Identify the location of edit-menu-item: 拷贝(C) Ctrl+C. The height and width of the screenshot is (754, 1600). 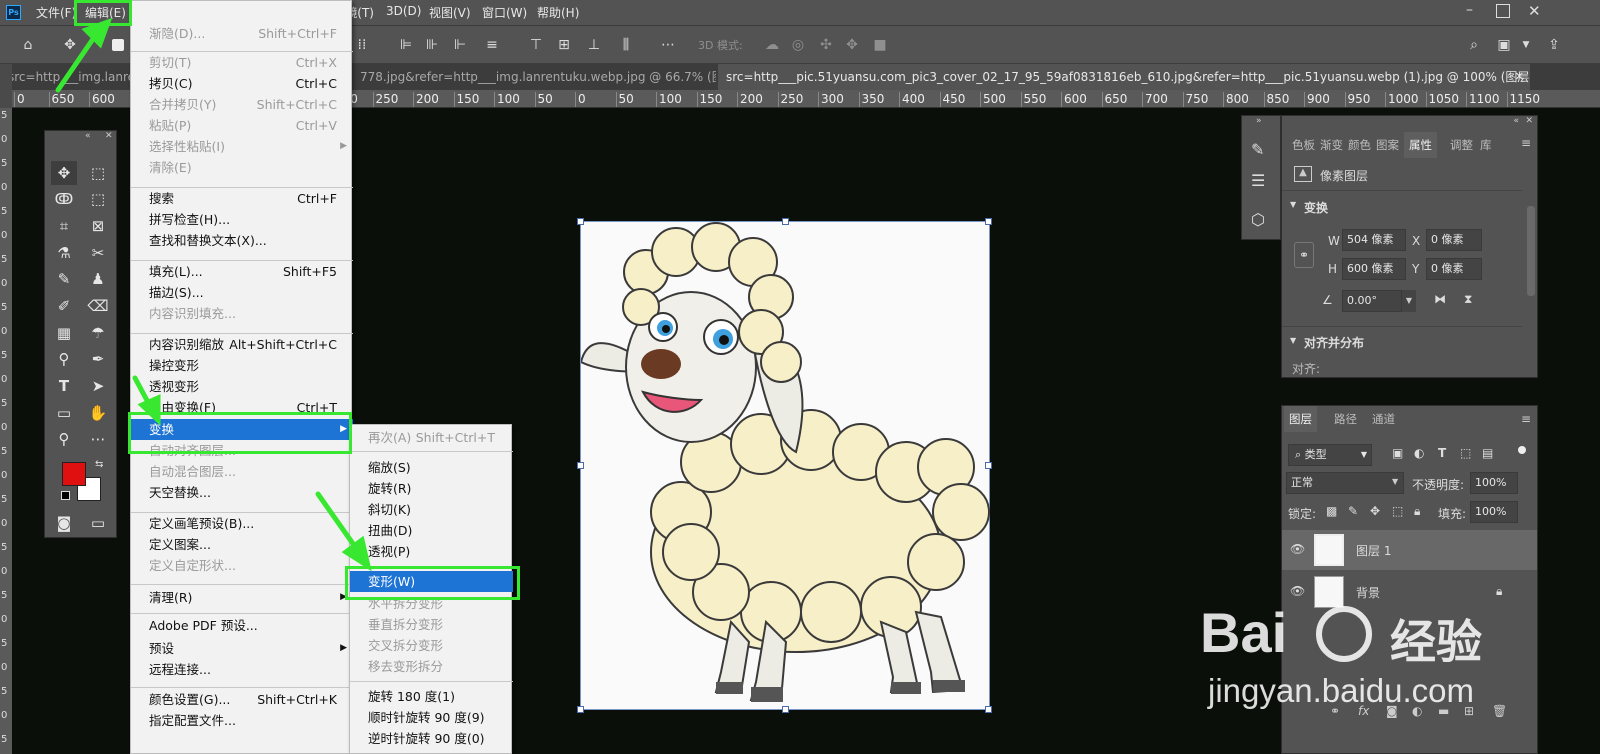
(242, 83).